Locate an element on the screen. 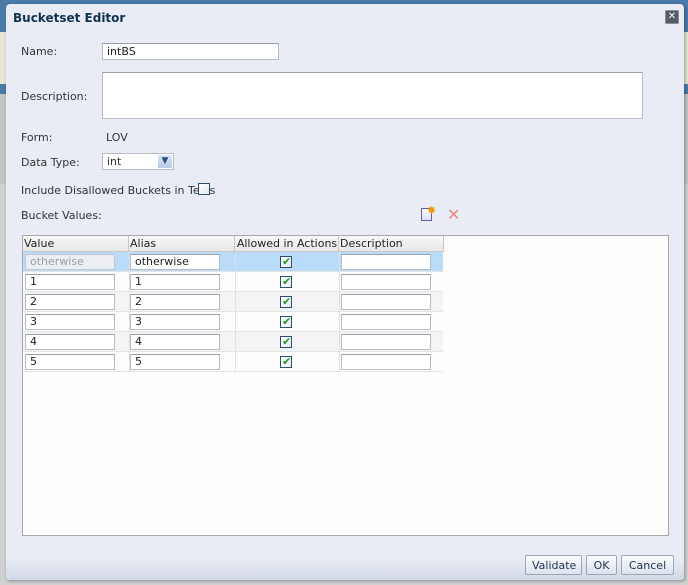  value-input: 2 is located at coordinates (70, 302).